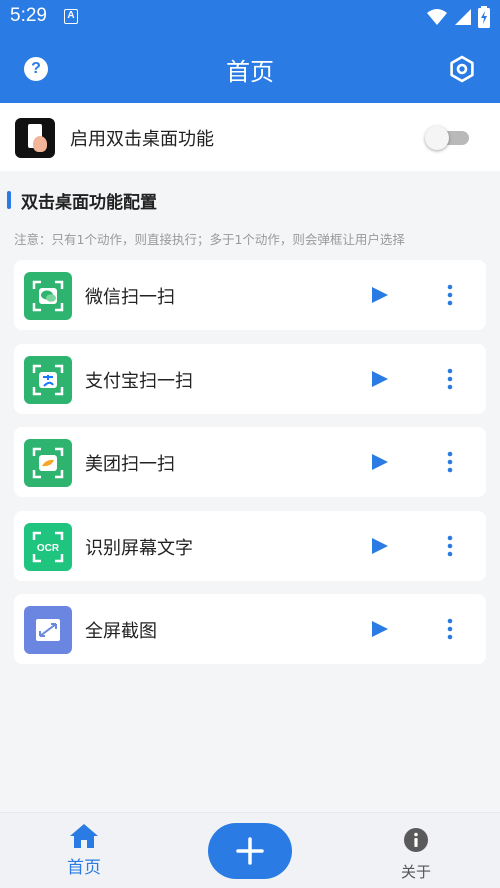  Describe the element at coordinates (250, 137) in the screenshot. I see `feature-toggle-card: 启用双击桌面功能` at that location.